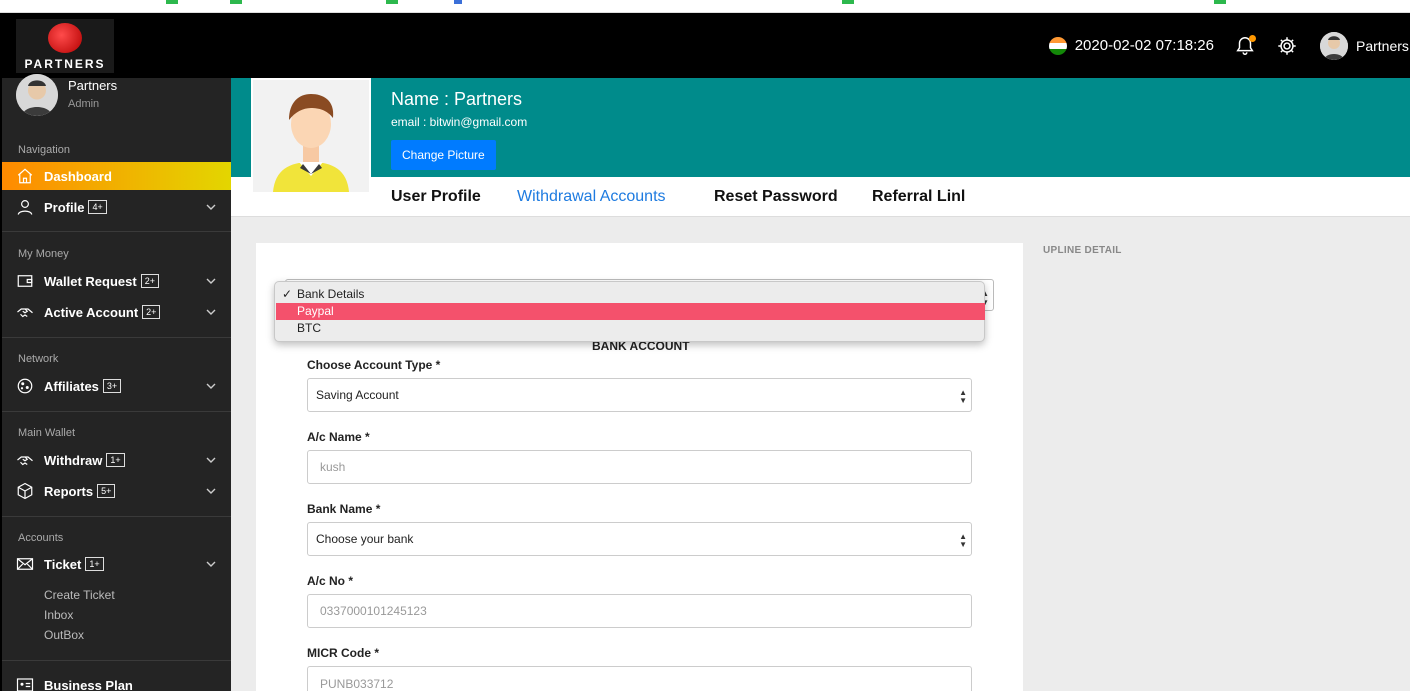  Describe the element at coordinates (1057, 45) in the screenshot. I see `india-flag-icon` at that location.